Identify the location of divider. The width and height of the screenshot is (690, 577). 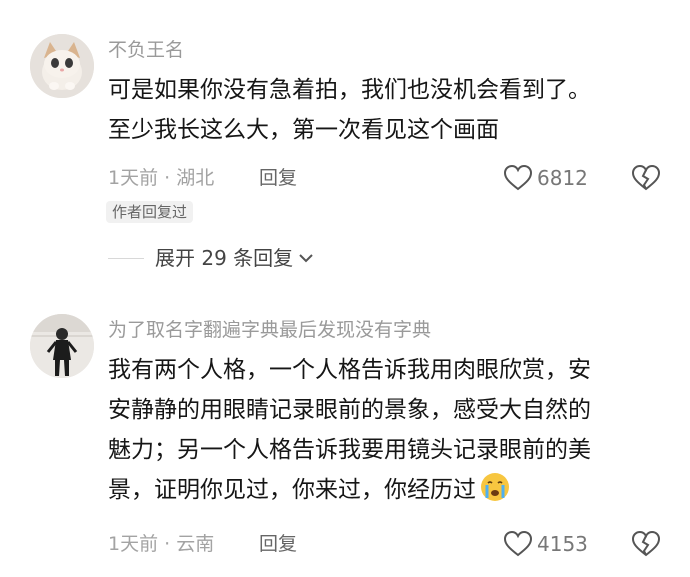
(126, 258).